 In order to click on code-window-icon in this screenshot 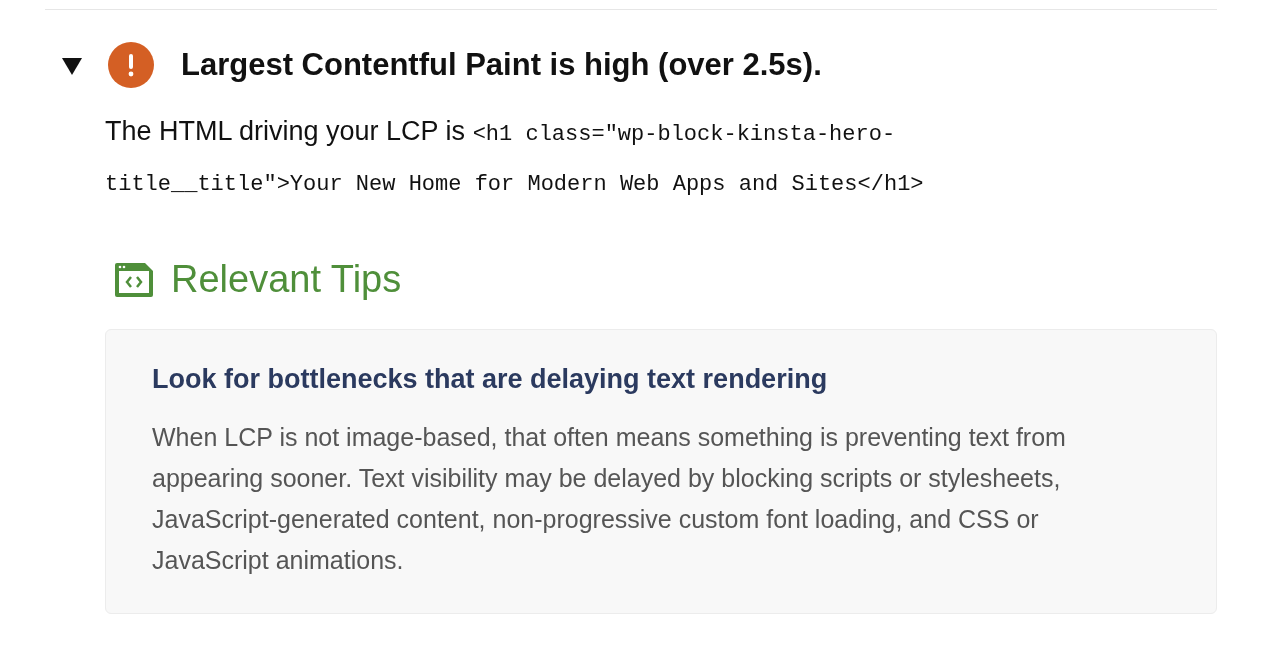, I will do `click(134, 279)`.